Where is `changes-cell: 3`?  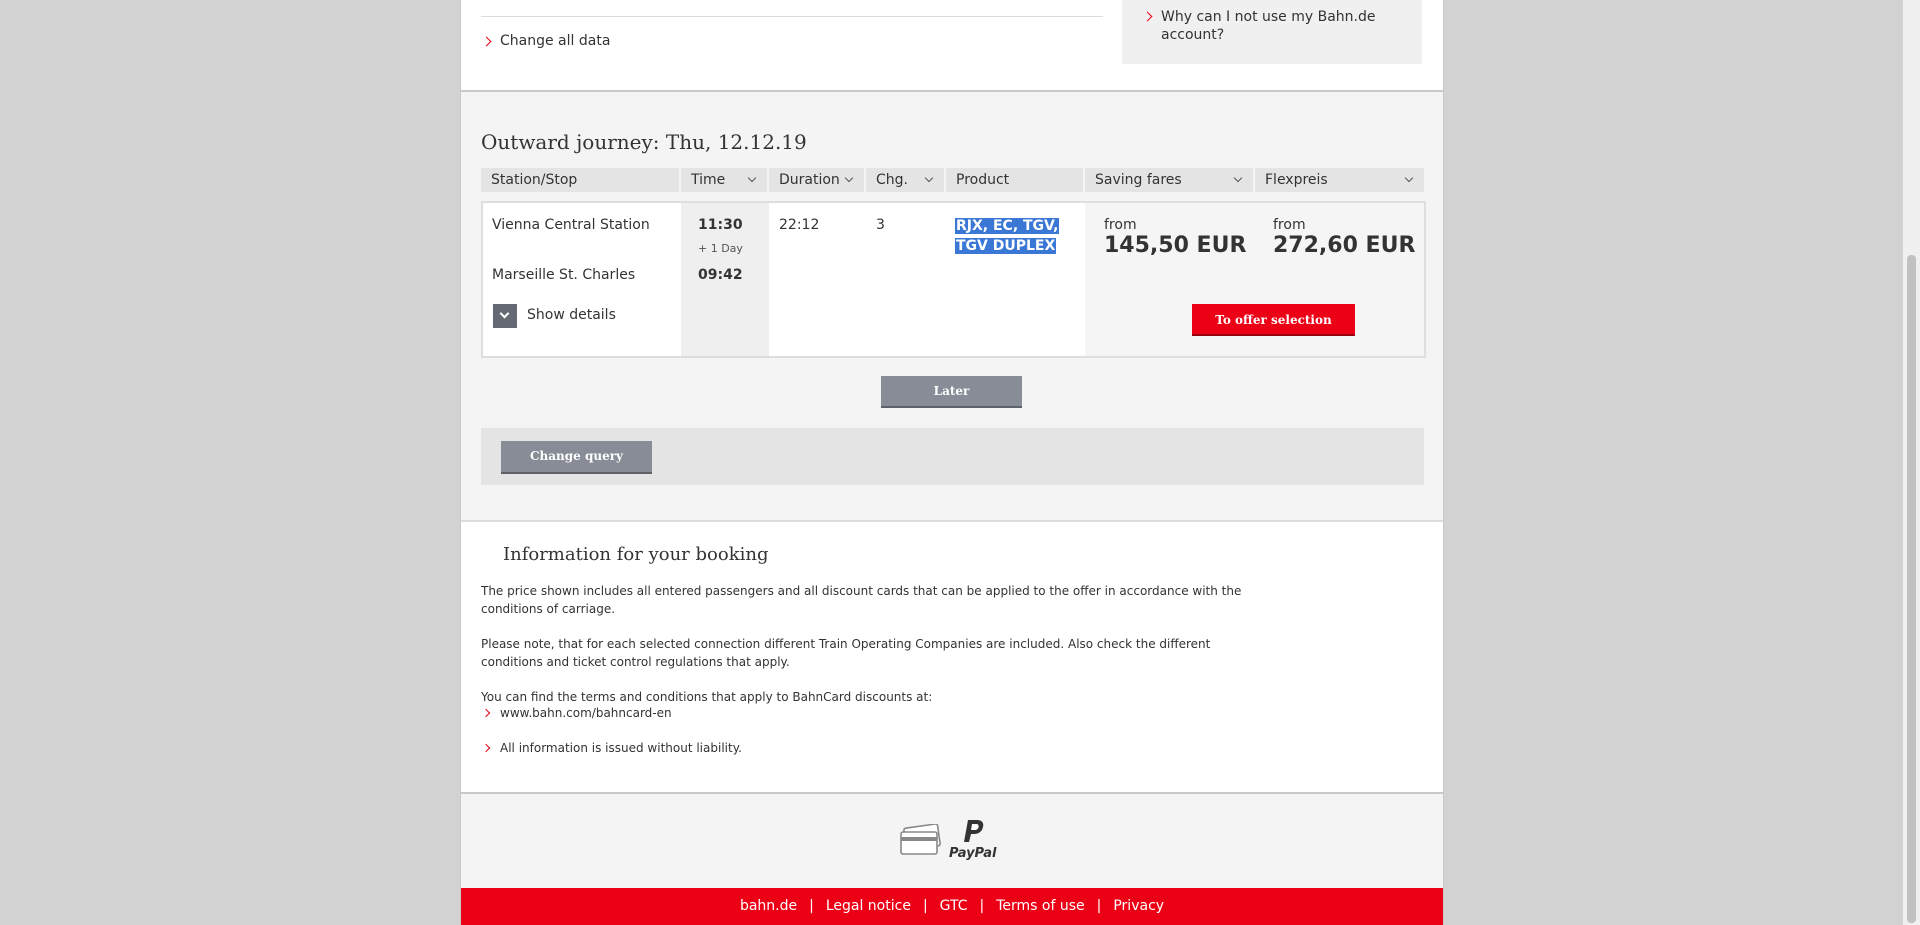
changes-cell: 3 is located at coordinates (906, 279).